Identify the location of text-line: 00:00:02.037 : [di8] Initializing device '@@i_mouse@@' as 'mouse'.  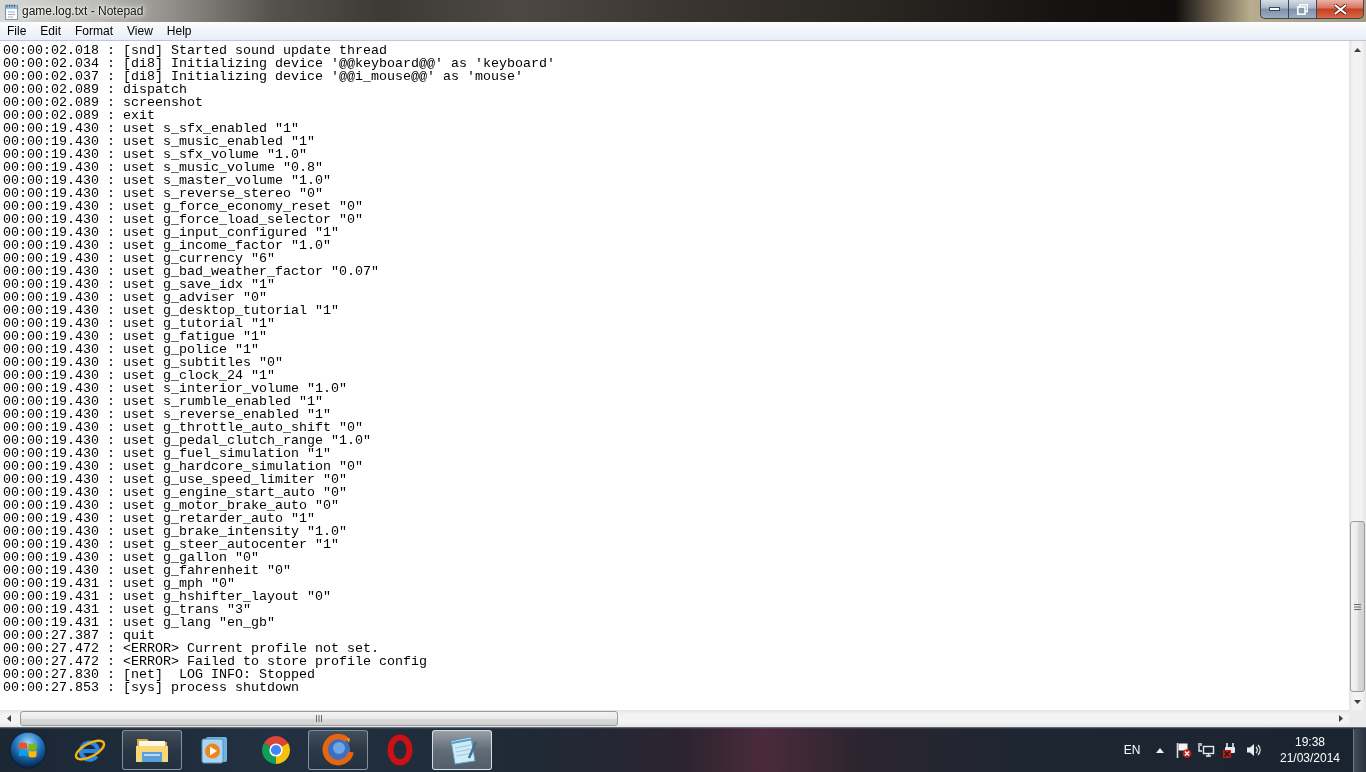
(263, 76).